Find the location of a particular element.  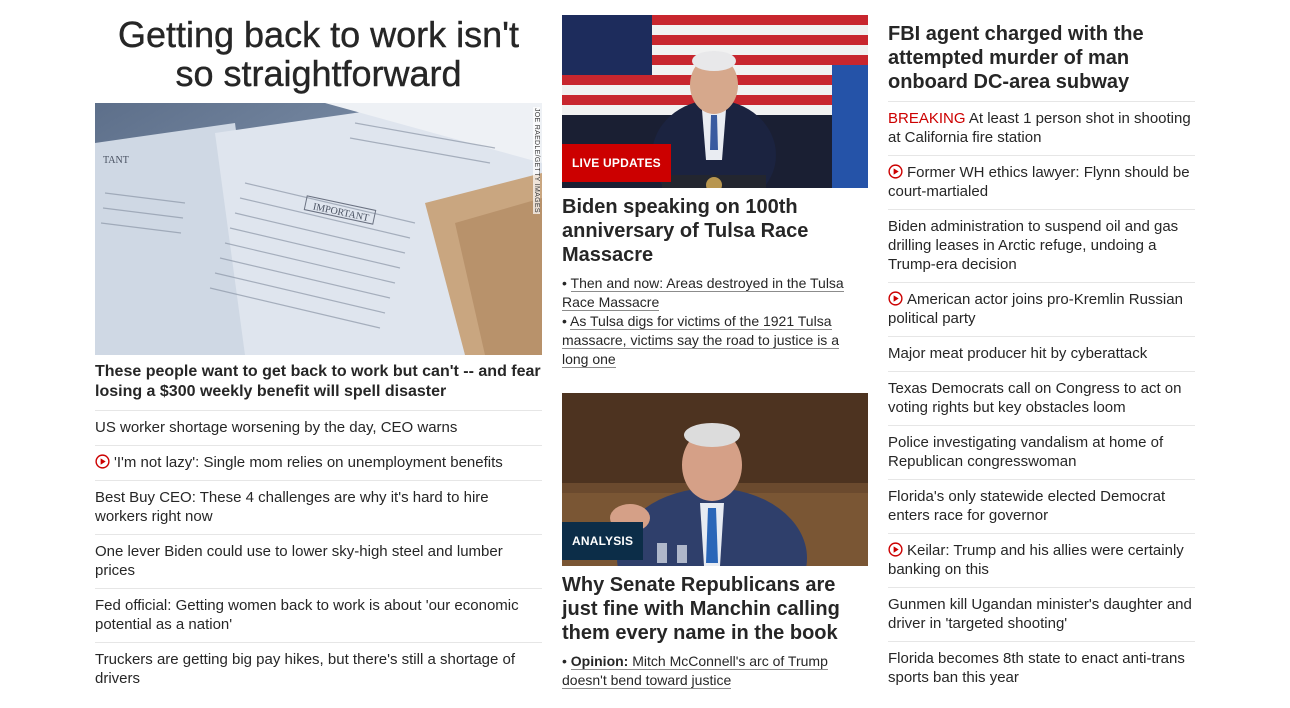

manchin-image: ANALYSIS is located at coordinates (715, 479).